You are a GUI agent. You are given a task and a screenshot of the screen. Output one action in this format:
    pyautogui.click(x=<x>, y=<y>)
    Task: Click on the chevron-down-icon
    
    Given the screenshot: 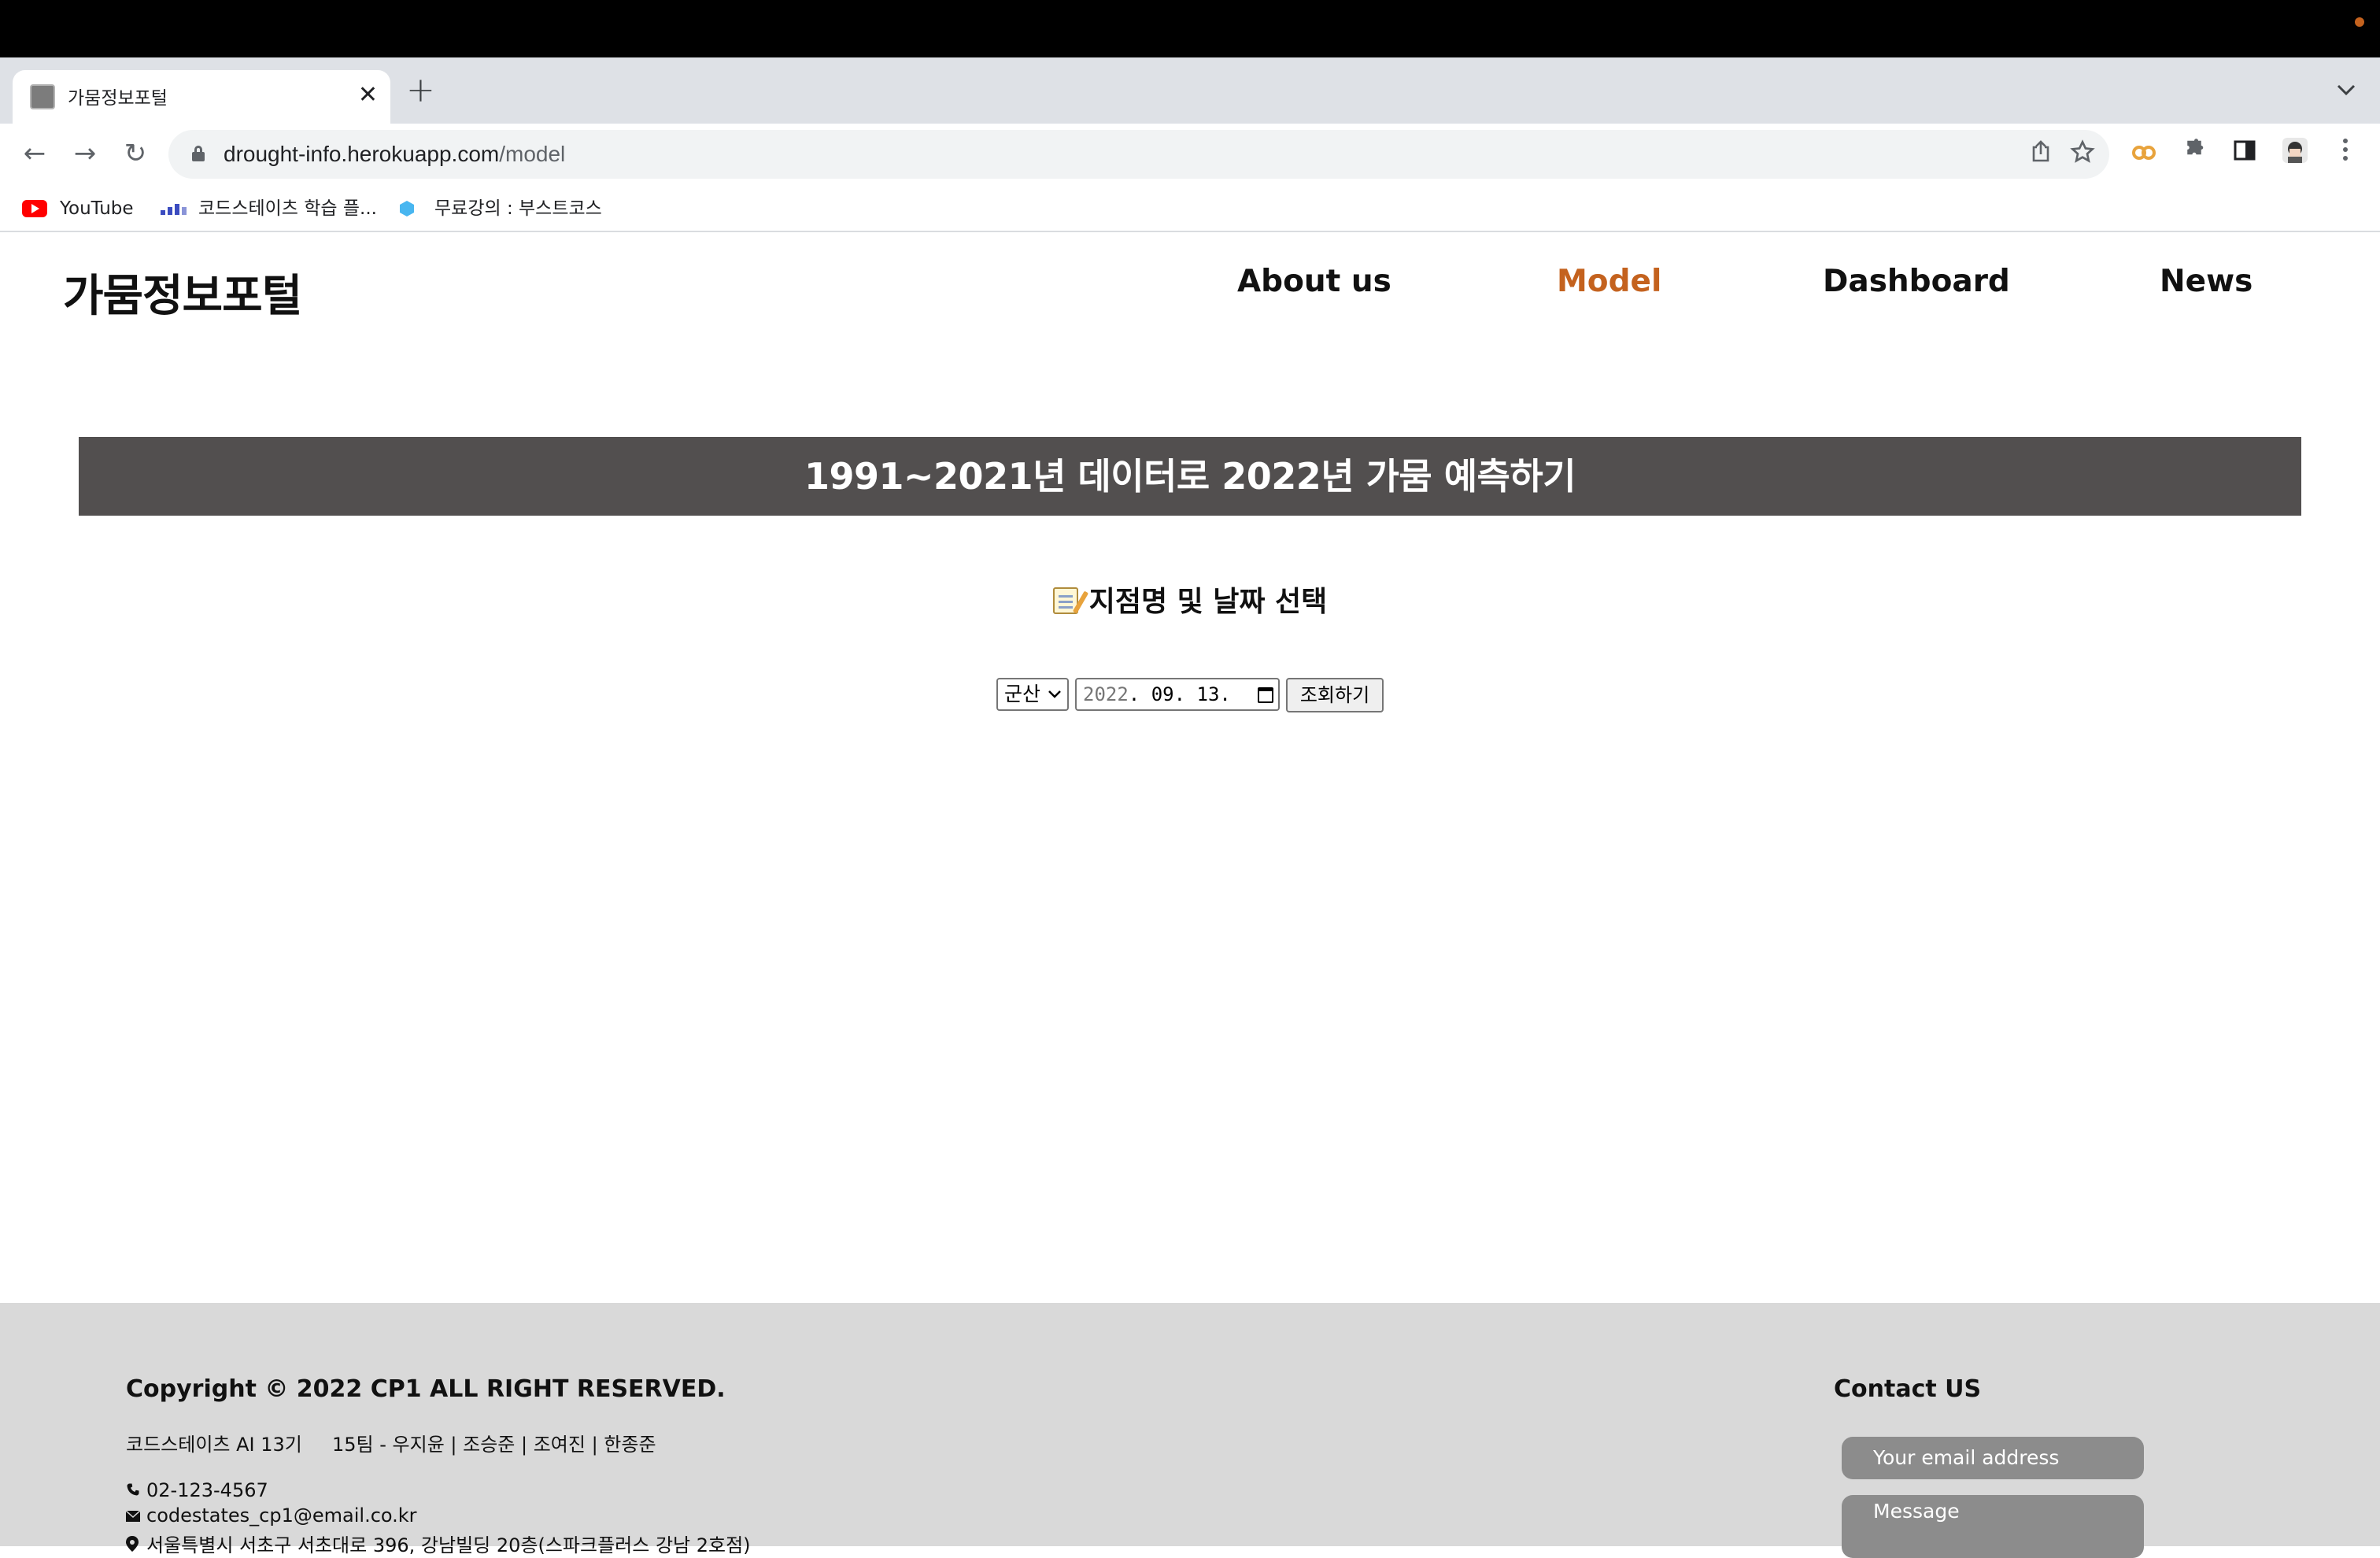 What is the action you would take?
    pyautogui.click(x=1054, y=699)
    